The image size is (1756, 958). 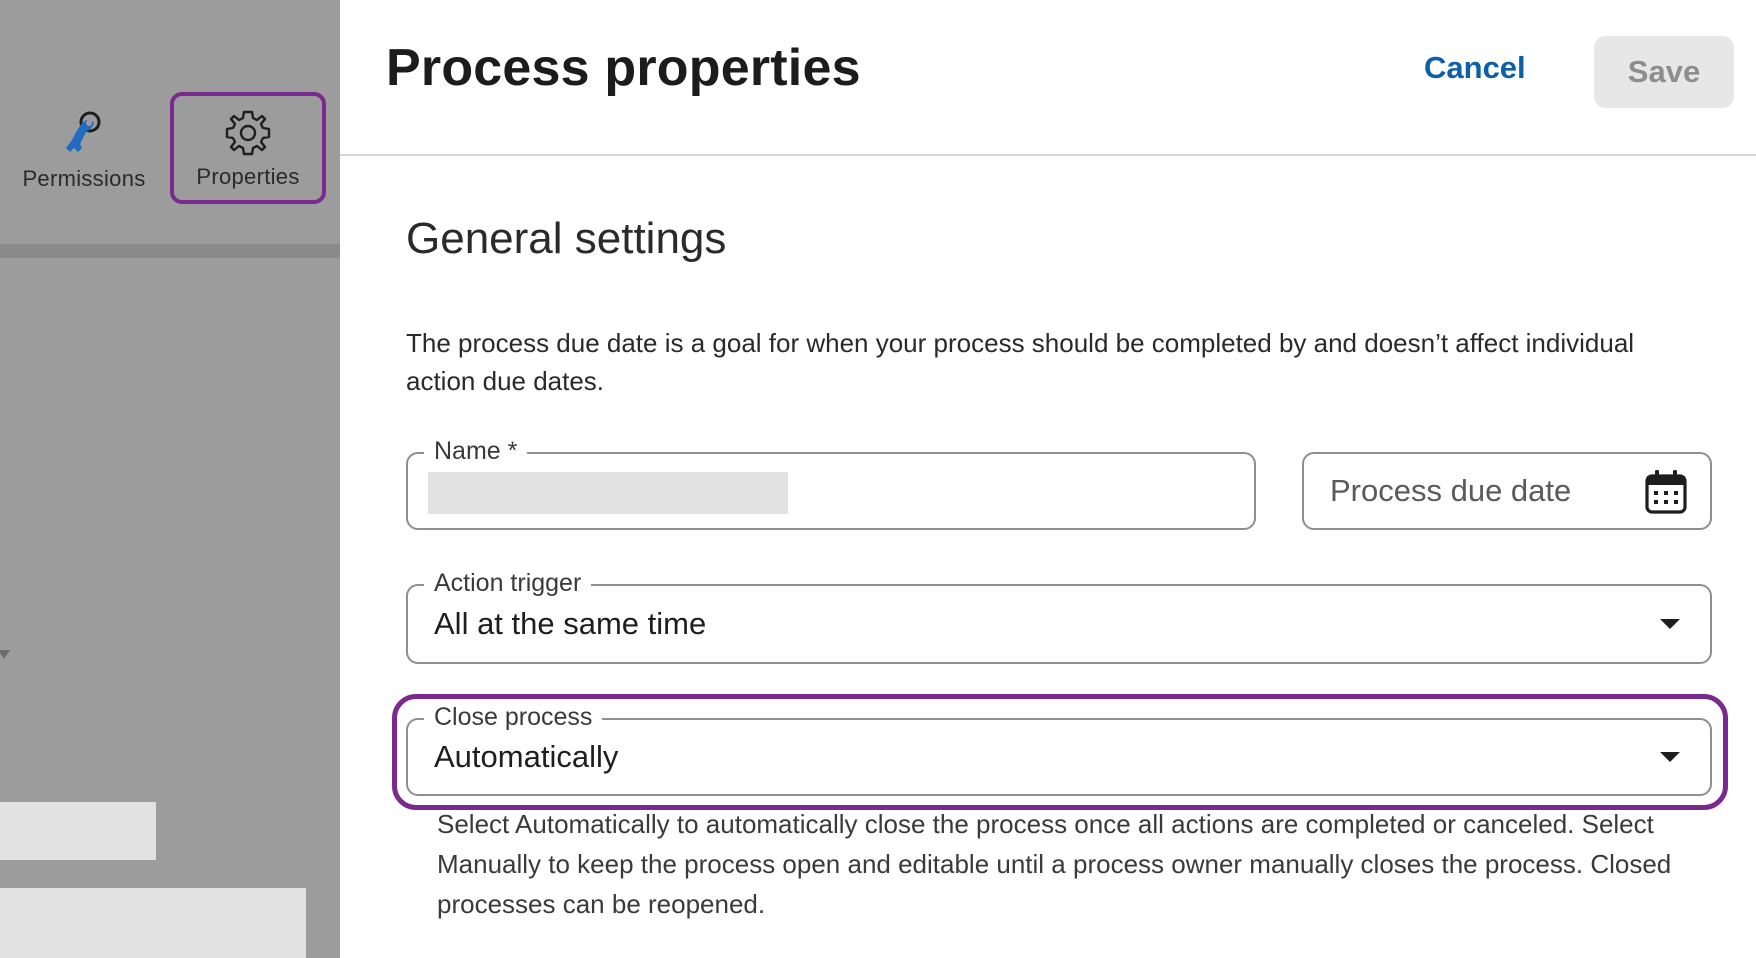 What do you see at coordinates (1059, 615) in the screenshot?
I see `action-trigger-select: Action trigger All at the same time` at bounding box center [1059, 615].